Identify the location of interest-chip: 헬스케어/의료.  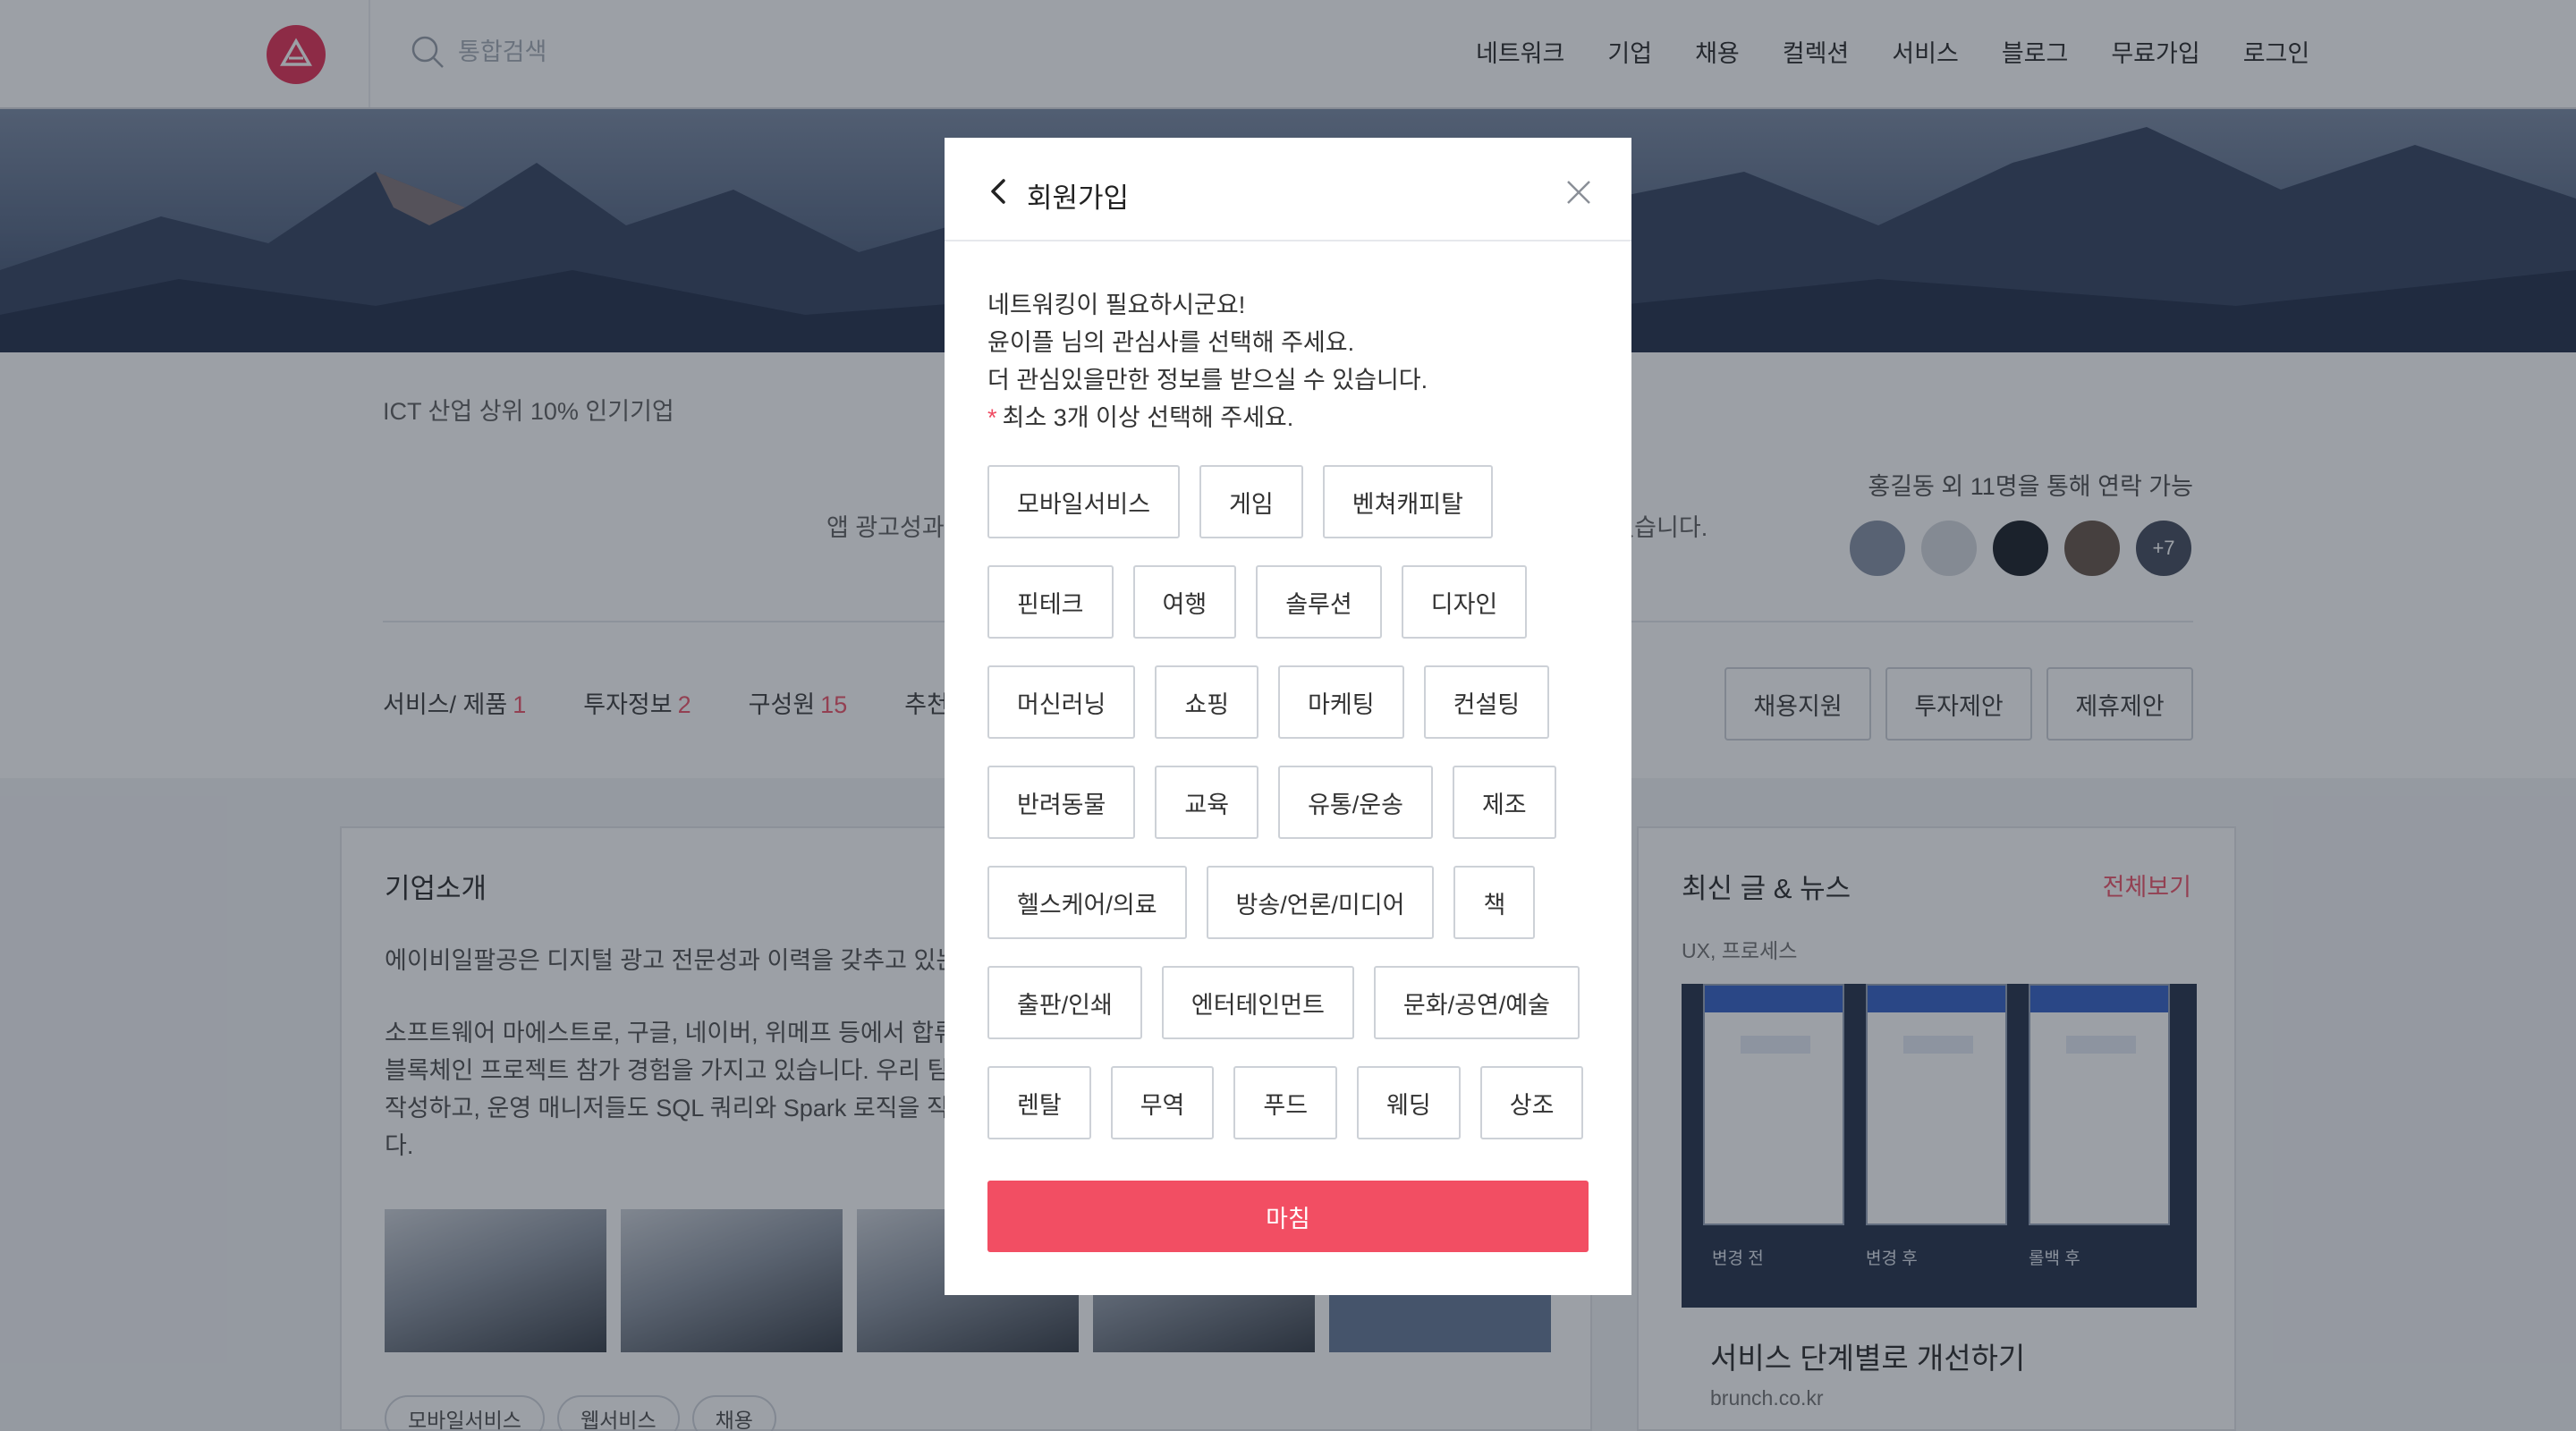
(1087, 903).